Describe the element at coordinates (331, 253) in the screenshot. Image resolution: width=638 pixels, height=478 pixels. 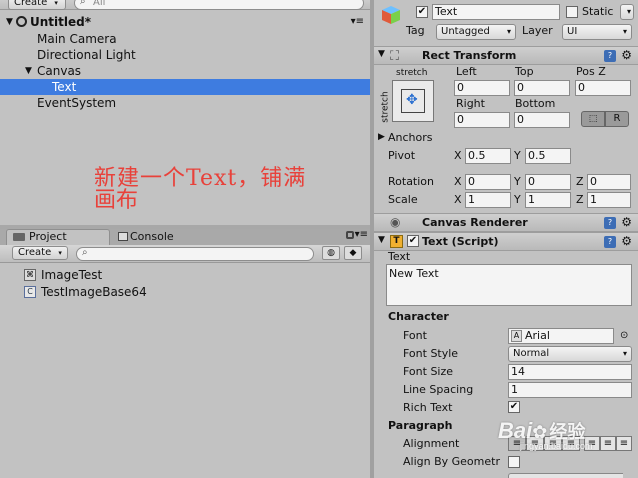
I see `filter-by-type-icon: ◍` at that location.